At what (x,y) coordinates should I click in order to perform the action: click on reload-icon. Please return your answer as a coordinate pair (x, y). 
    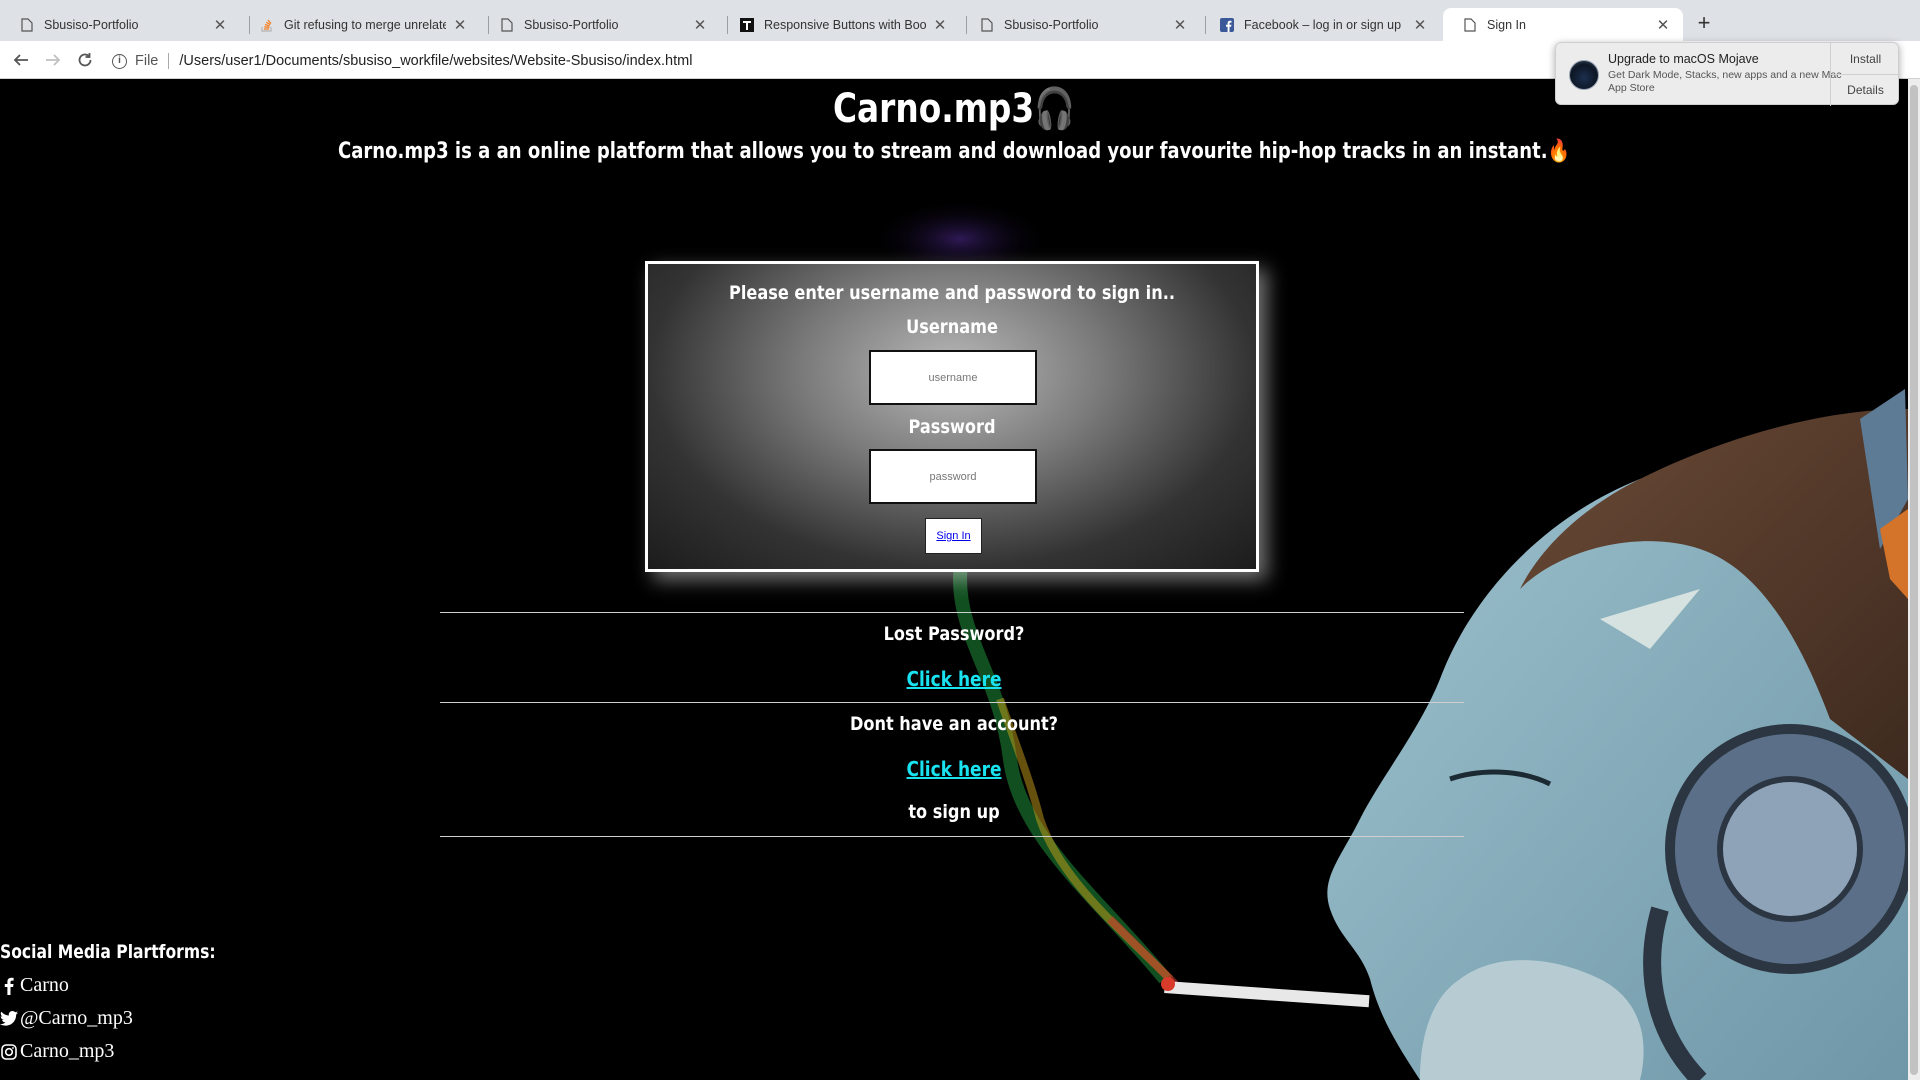
    Looking at the image, I should click on (85, 60).